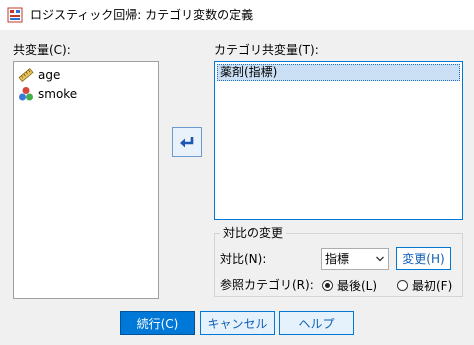 This screenshot has width=474, height=345. I want to click on contrast-value: 指標, so click(337, 259).